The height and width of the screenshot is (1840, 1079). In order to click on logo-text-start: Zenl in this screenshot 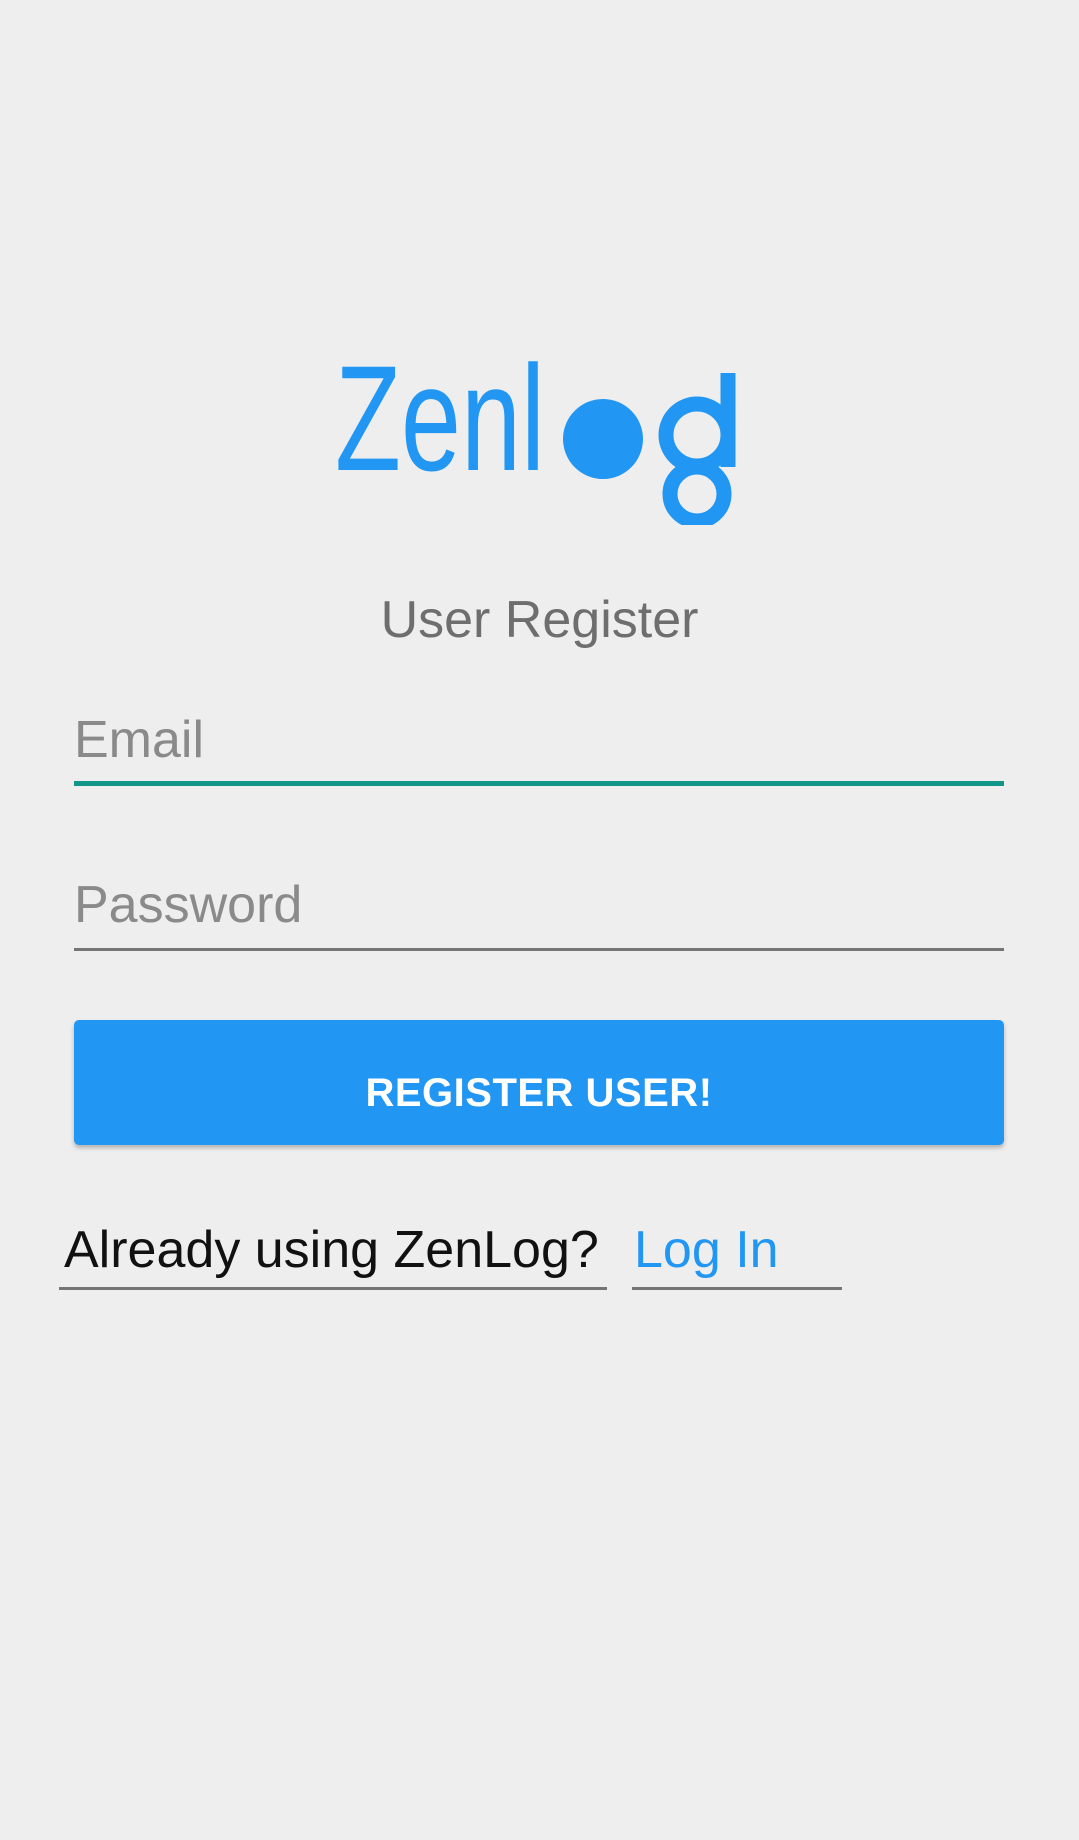, I will do `click(440, 423)`.